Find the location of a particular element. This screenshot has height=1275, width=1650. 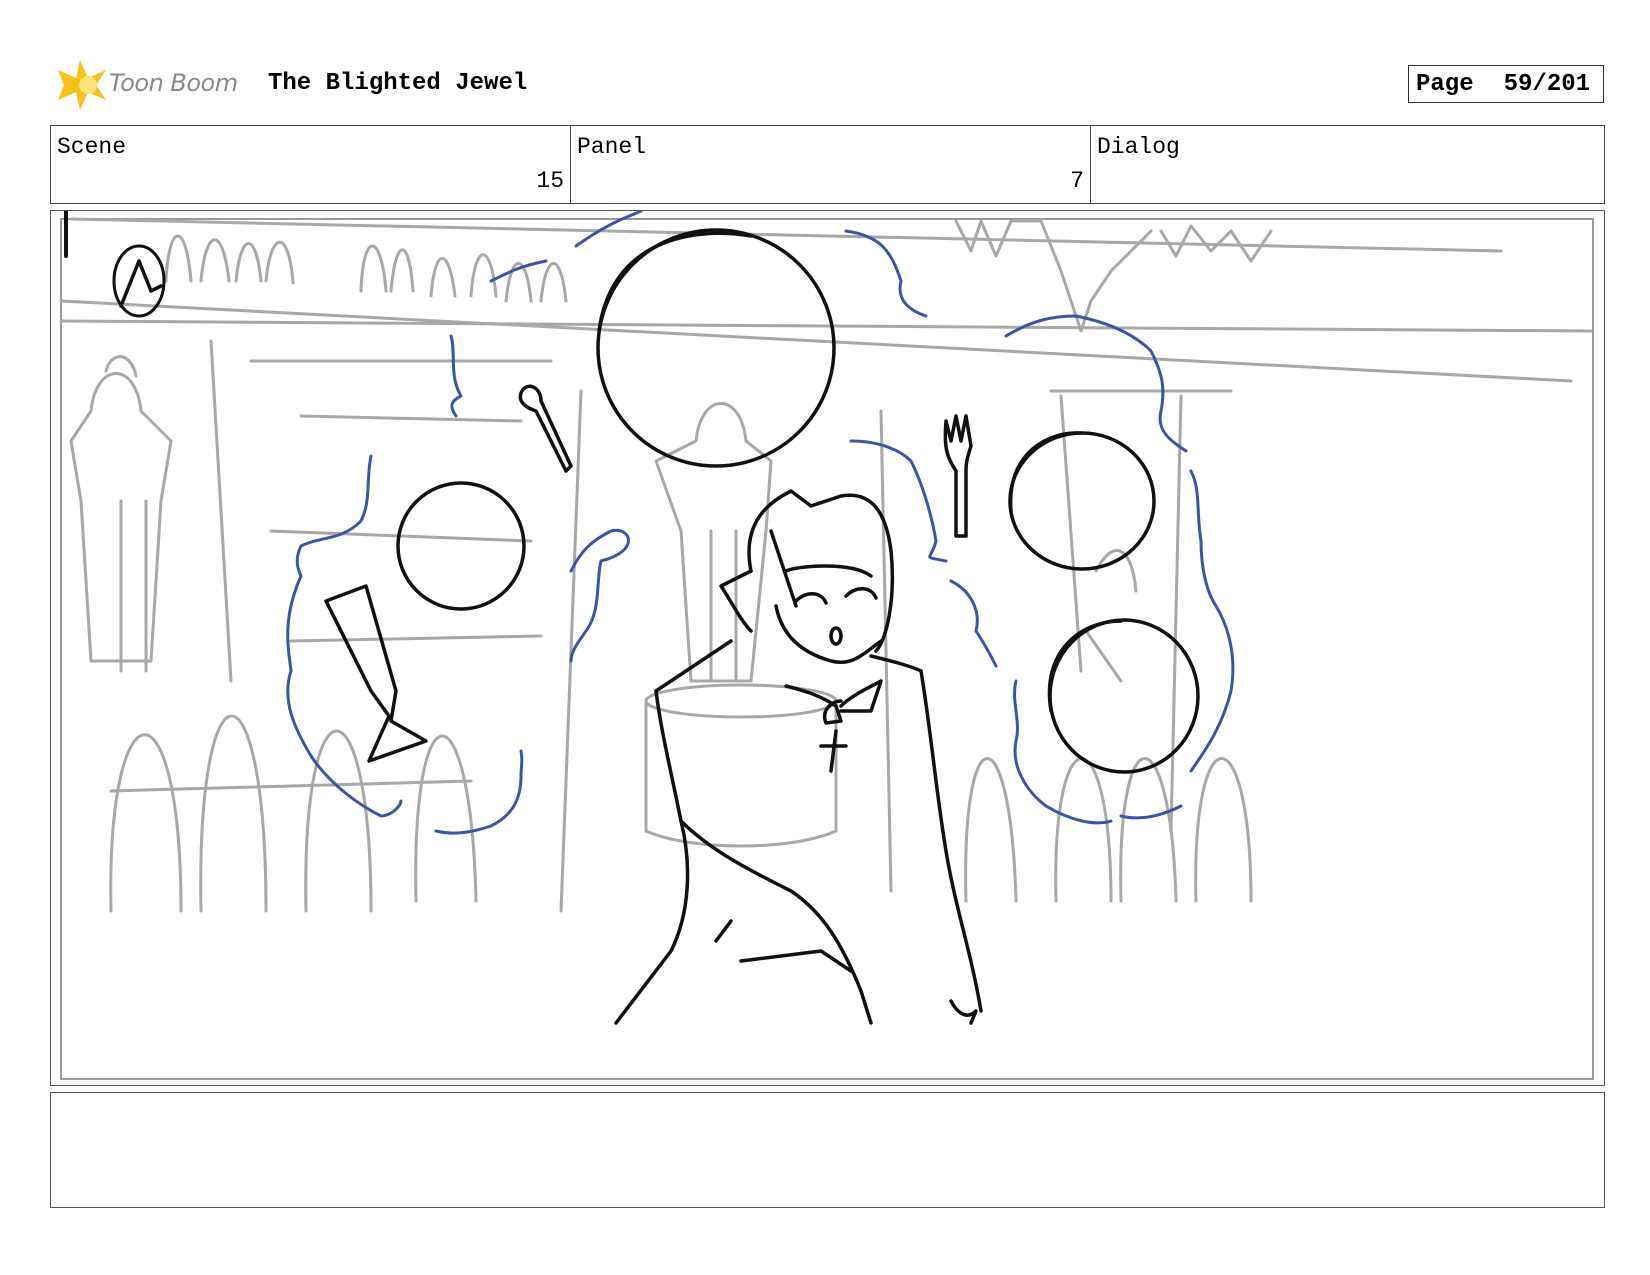

panel-label: Panel is located at coordinates (612, 147).